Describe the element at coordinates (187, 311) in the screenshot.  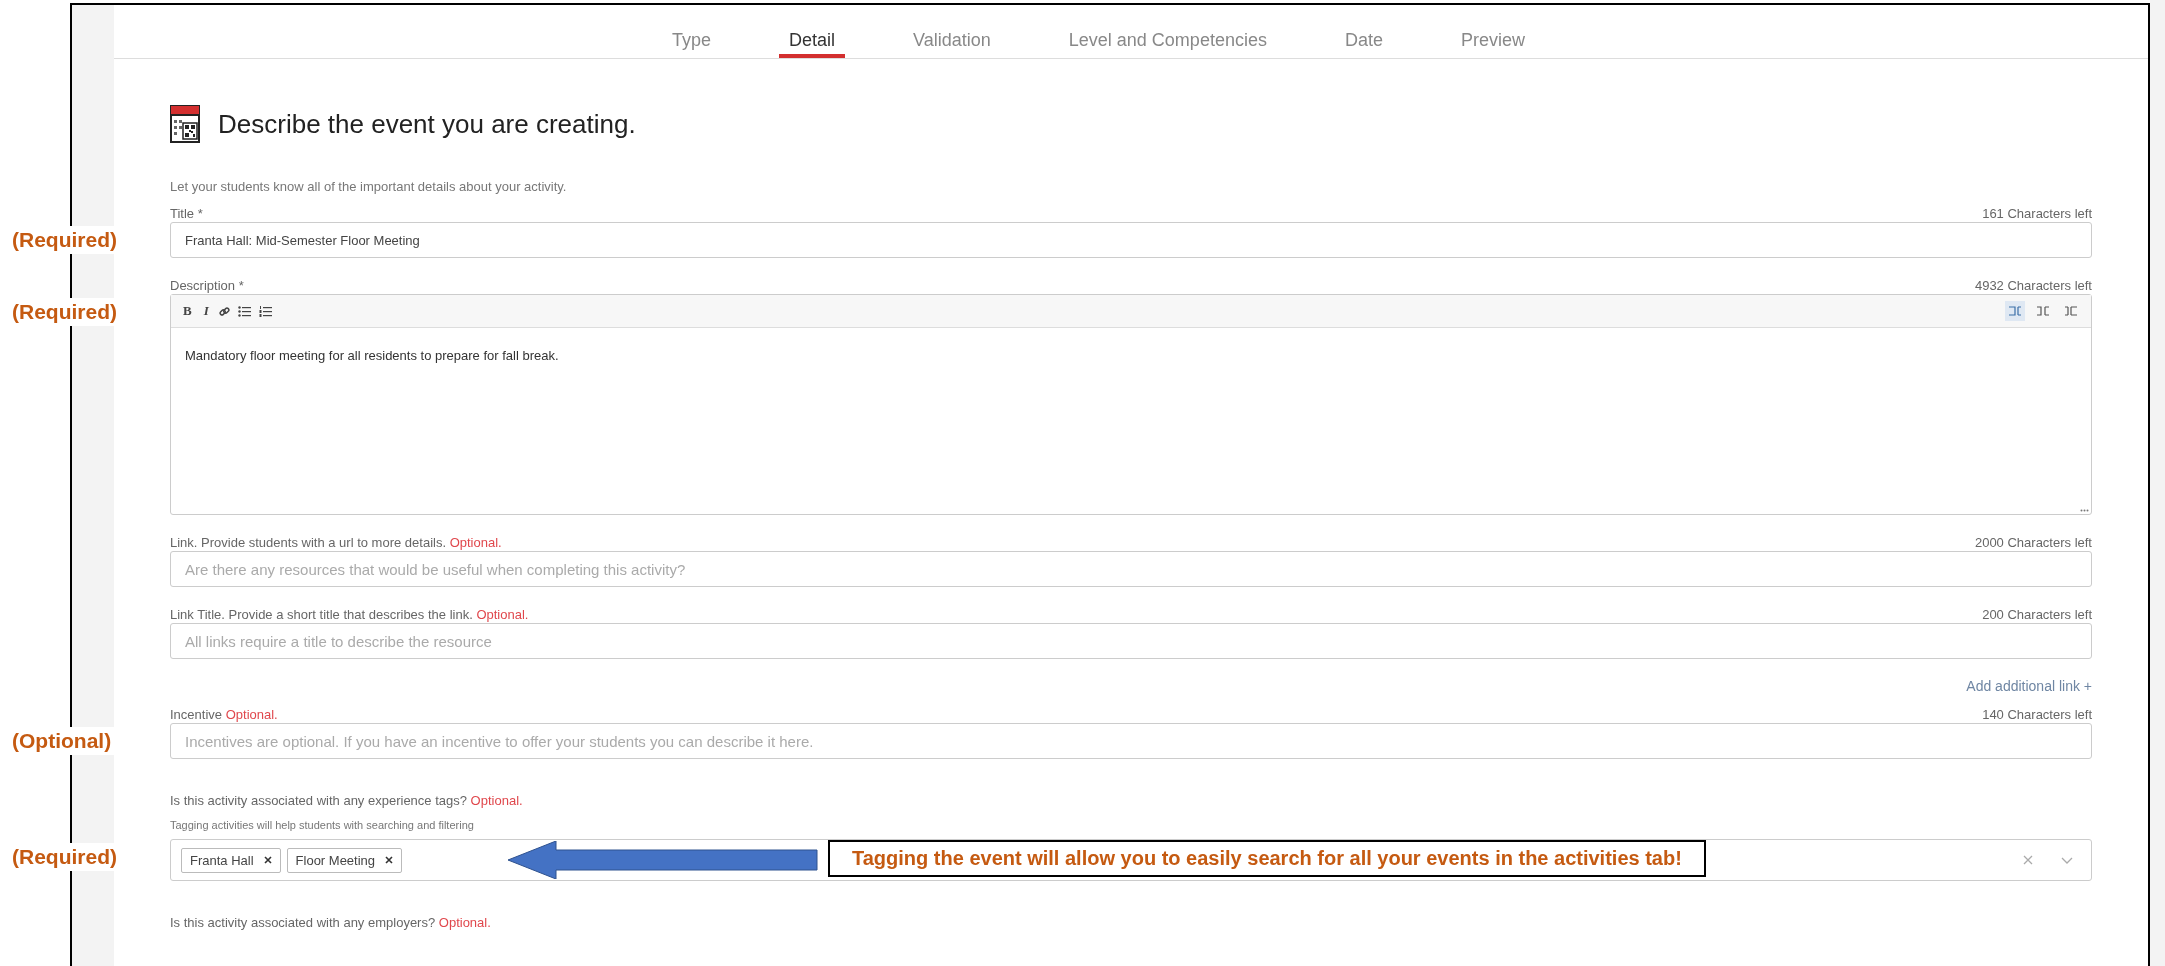
I see `bold-button: B` at that location.